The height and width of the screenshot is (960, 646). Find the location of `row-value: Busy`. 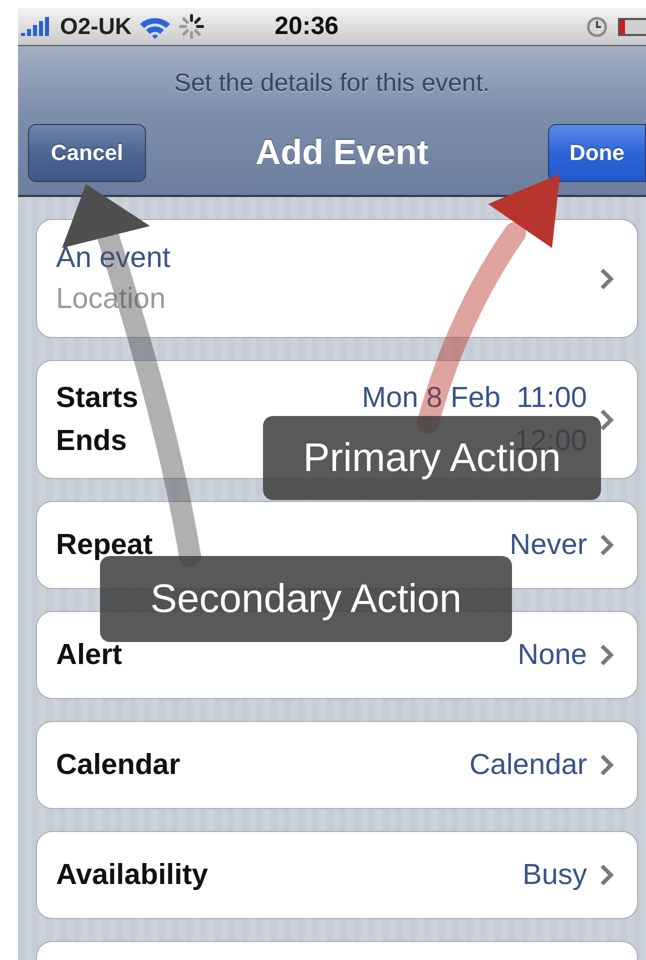

row-value: Busy is located at coordinates (554, 875).